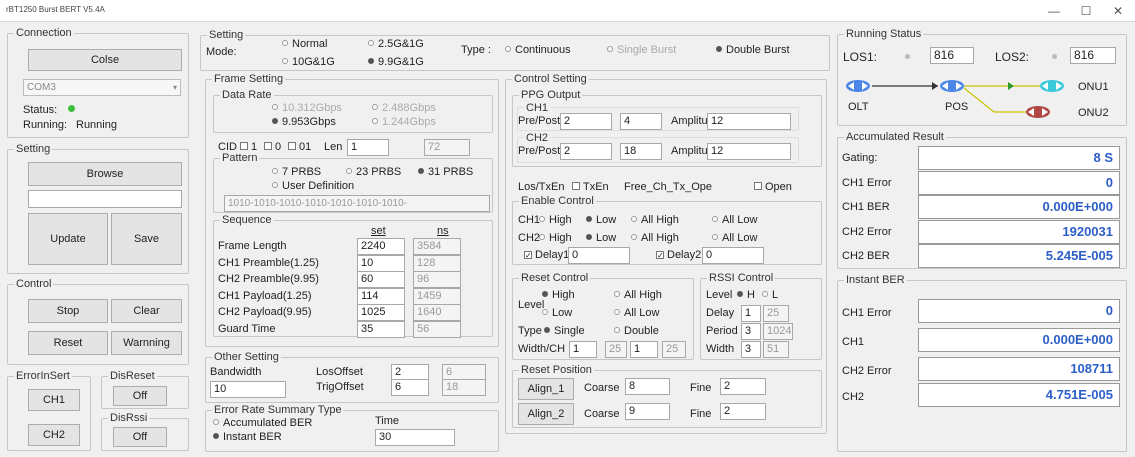 The width and height of the screenshot is (1135, 457). I want to click on delay1-checkbox: Delay1, so click(546, 255).